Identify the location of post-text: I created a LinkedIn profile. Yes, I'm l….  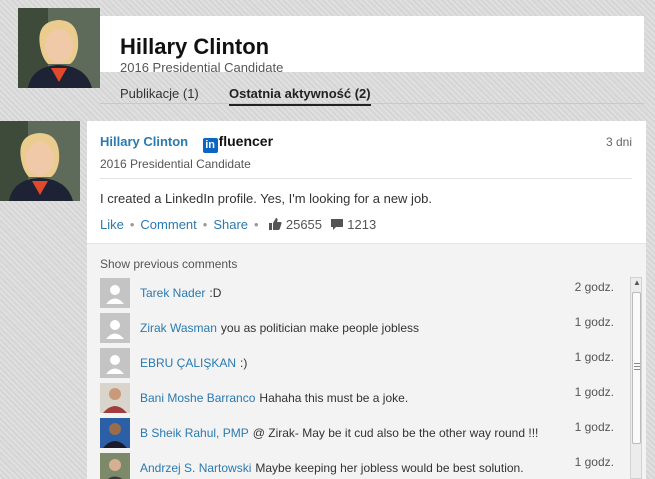
(266, 198).